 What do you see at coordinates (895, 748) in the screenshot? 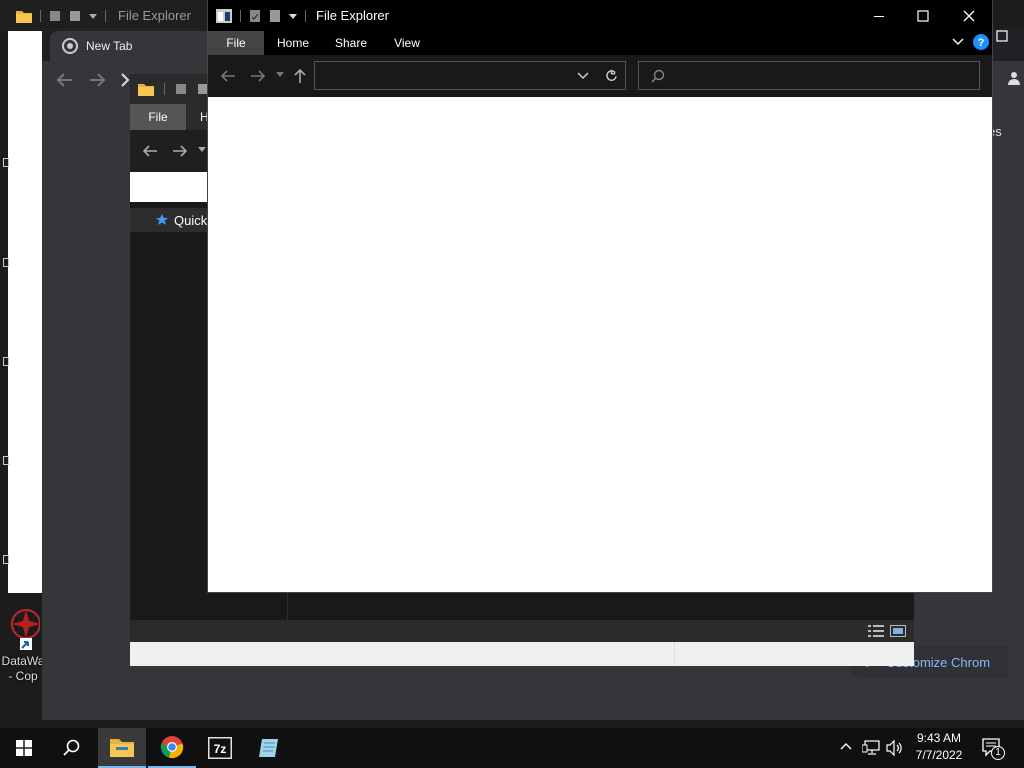
I see `volume-icon` at bounding box center [895, 748].